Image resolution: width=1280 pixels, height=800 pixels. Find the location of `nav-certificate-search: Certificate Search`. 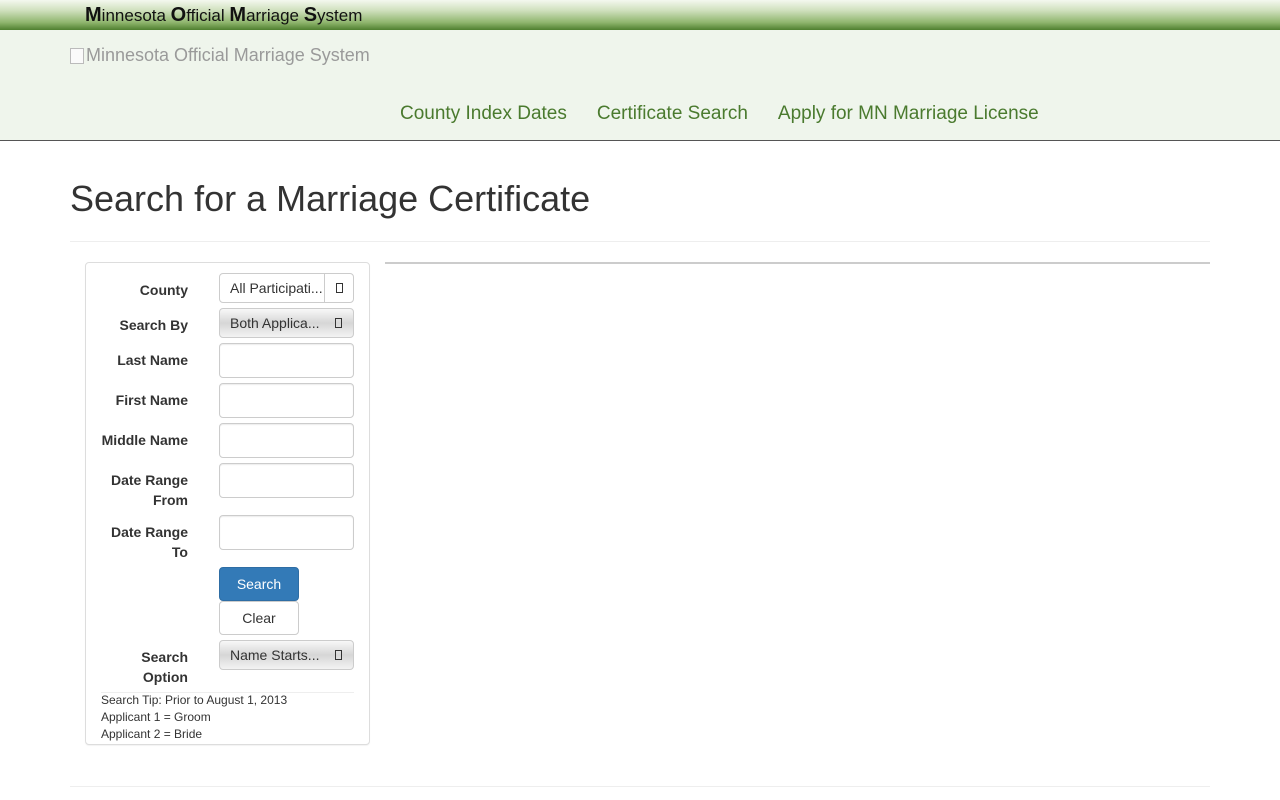

nav-certificate-search: Certificate Search is located at coordinates (672, 114).